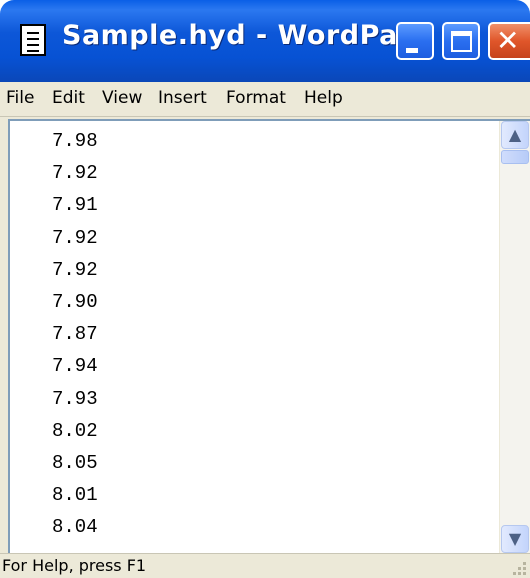 The height and width of the screenshot is (578, 530). I want to click on menu-file: File, so click(20, 98).